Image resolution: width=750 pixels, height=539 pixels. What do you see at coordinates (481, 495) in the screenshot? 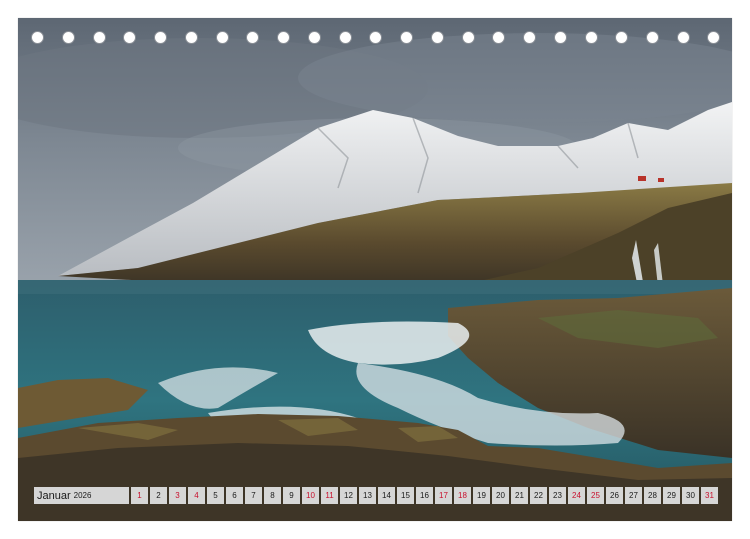
I see `day-cell: 19` at bounding box center [481, 495].